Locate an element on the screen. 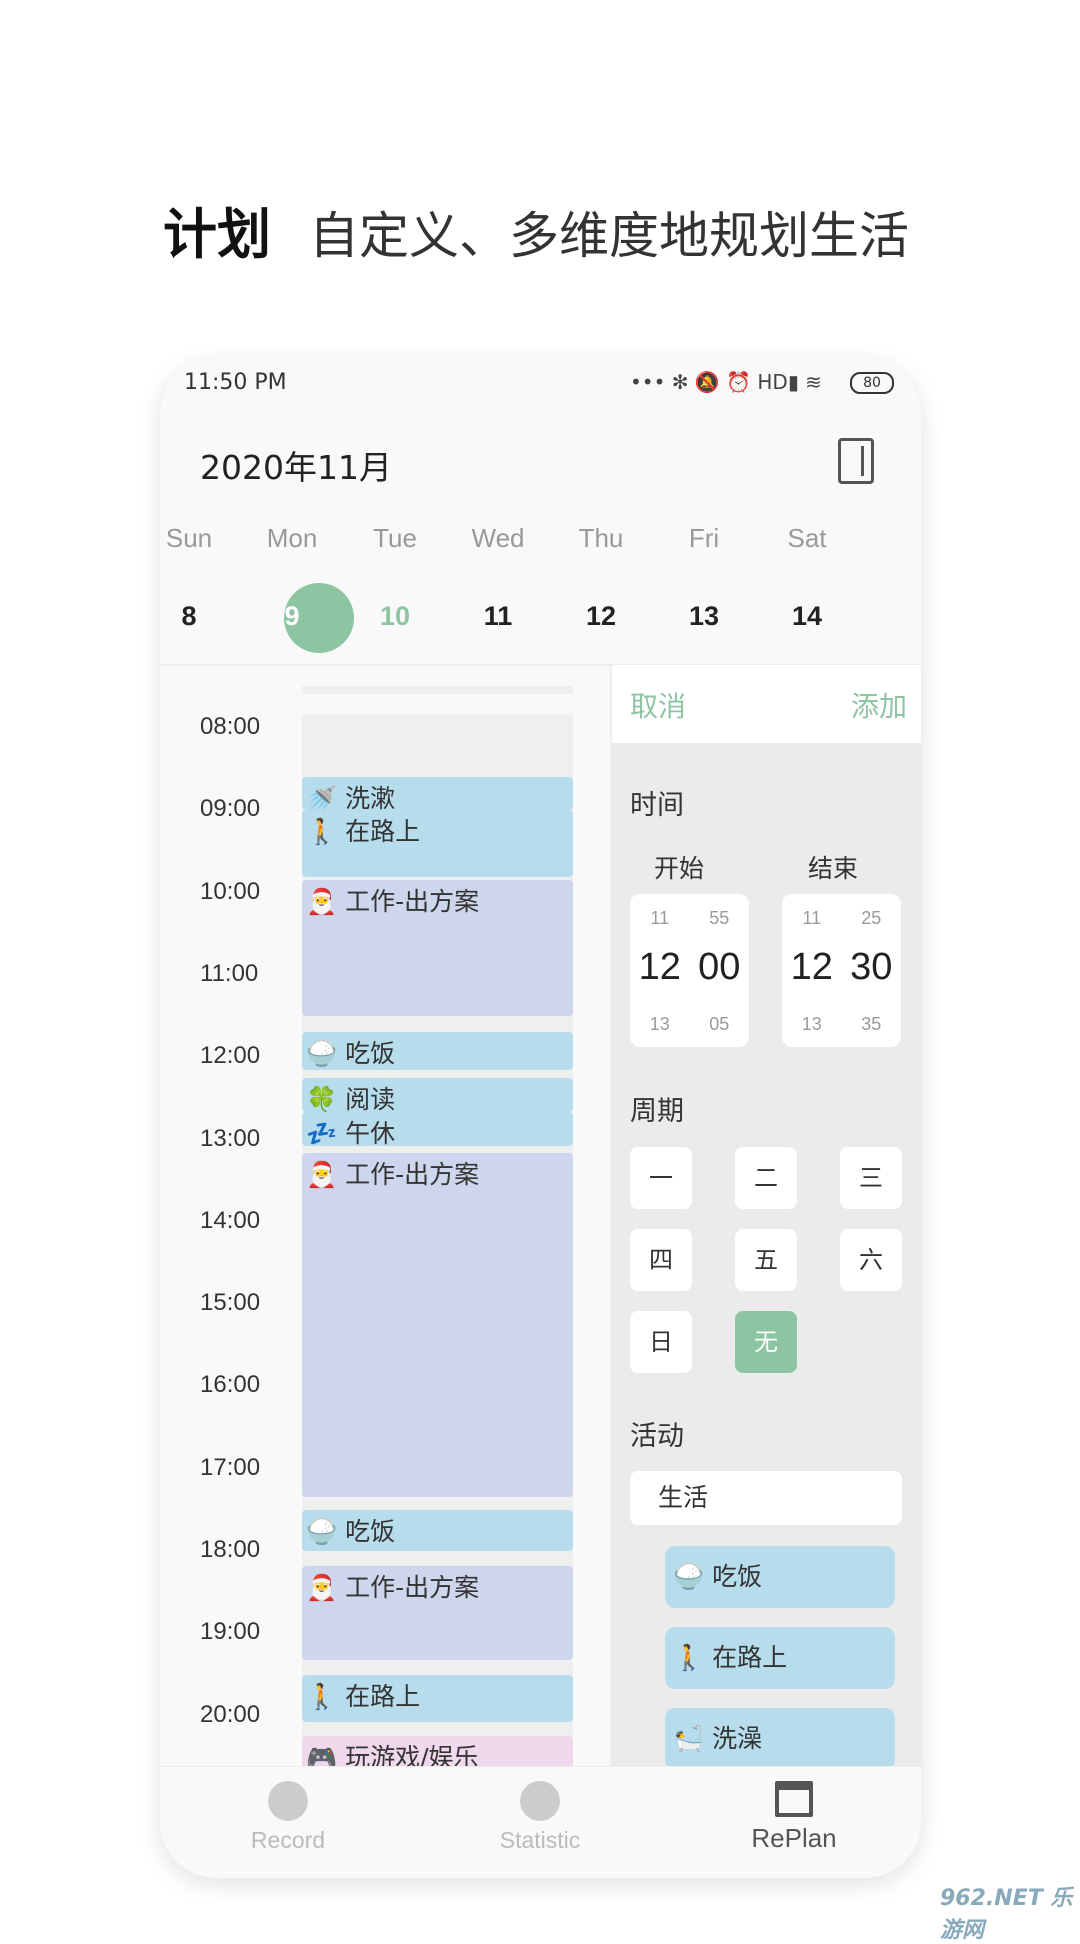  hour-label: 16:00 is located at coordinates (230, 1385).